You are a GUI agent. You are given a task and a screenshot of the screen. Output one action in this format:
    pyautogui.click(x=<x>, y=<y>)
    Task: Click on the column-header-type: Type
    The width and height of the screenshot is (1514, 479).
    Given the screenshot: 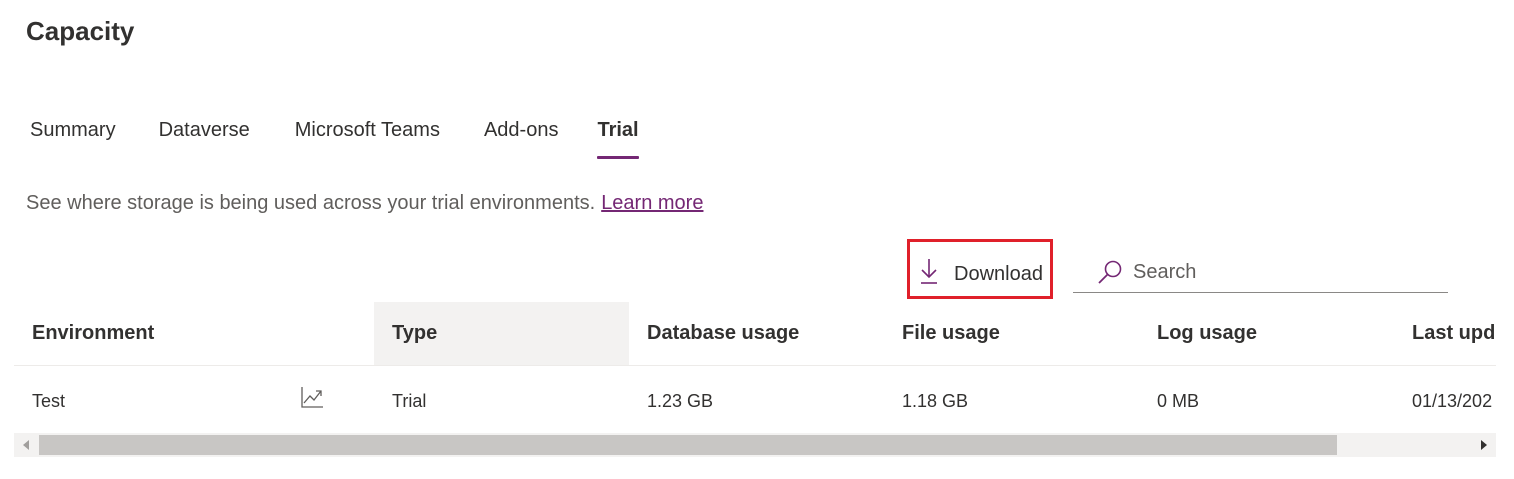 What is the action you would take?
    pyautogui.click(x=501, y=333)
    